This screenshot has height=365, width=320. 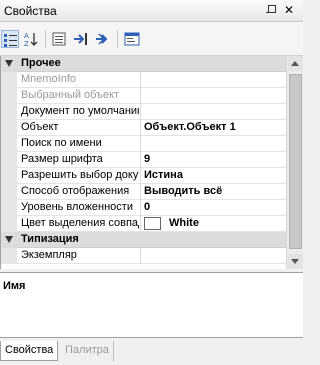 What do you see at coordinates (143, 176) in the screenshot?
I see `property-row: Разрешить выбор документаИстина` at bounding box center [143, 176].